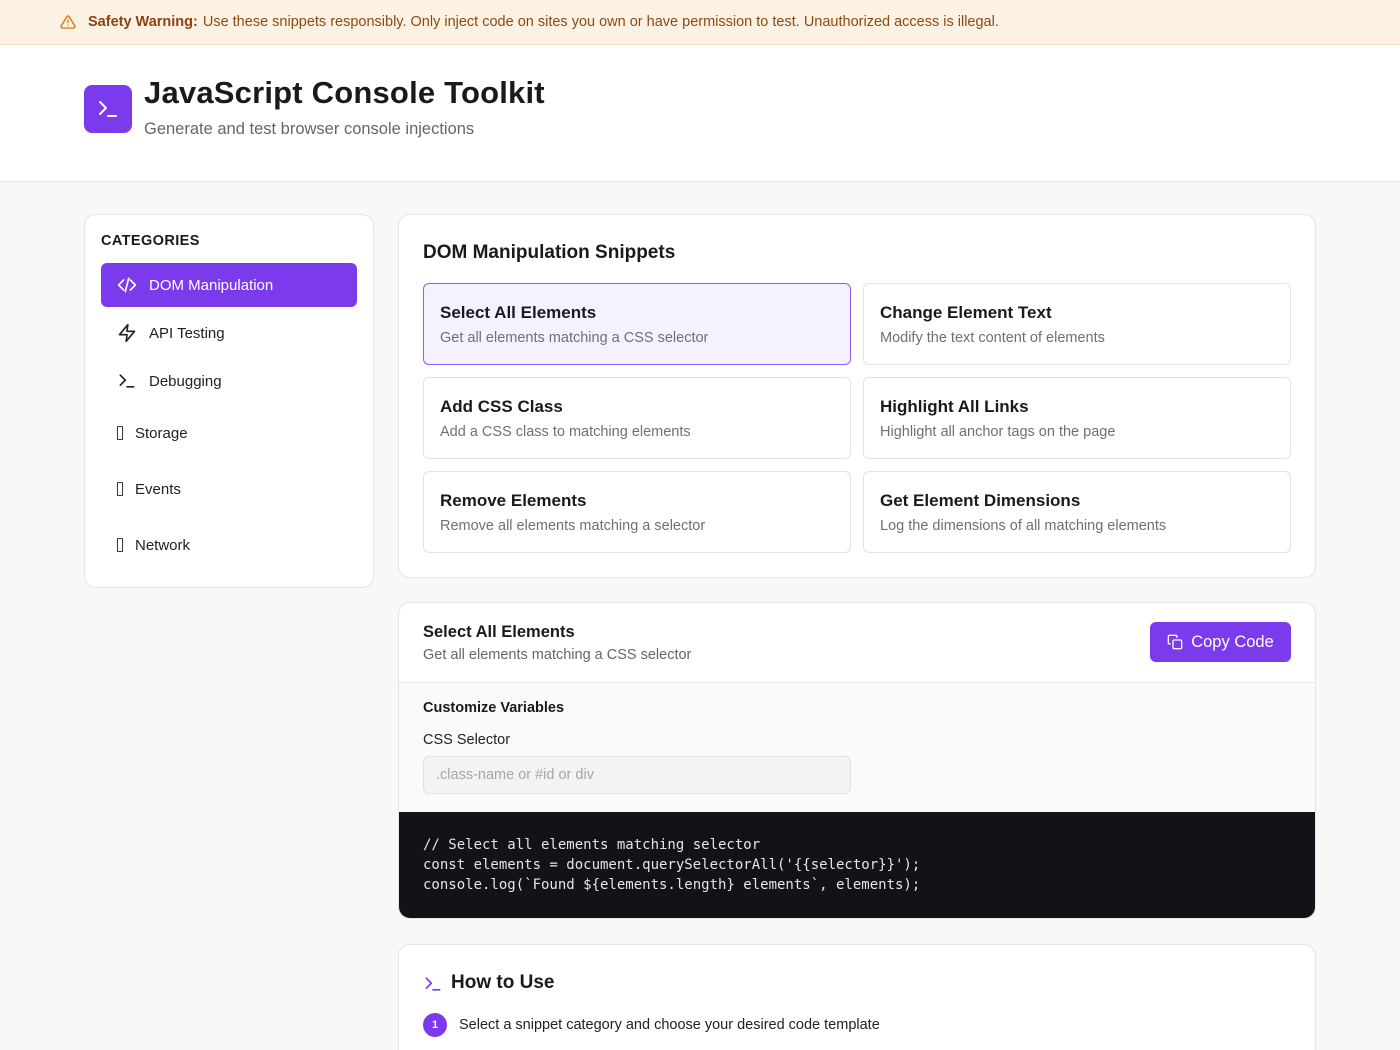 This screenshot has height=1050, width=1400. Describe the element at coordinates (954, 406) in the screenshot. I see `snippet-title: Highlight All Links` at that location.